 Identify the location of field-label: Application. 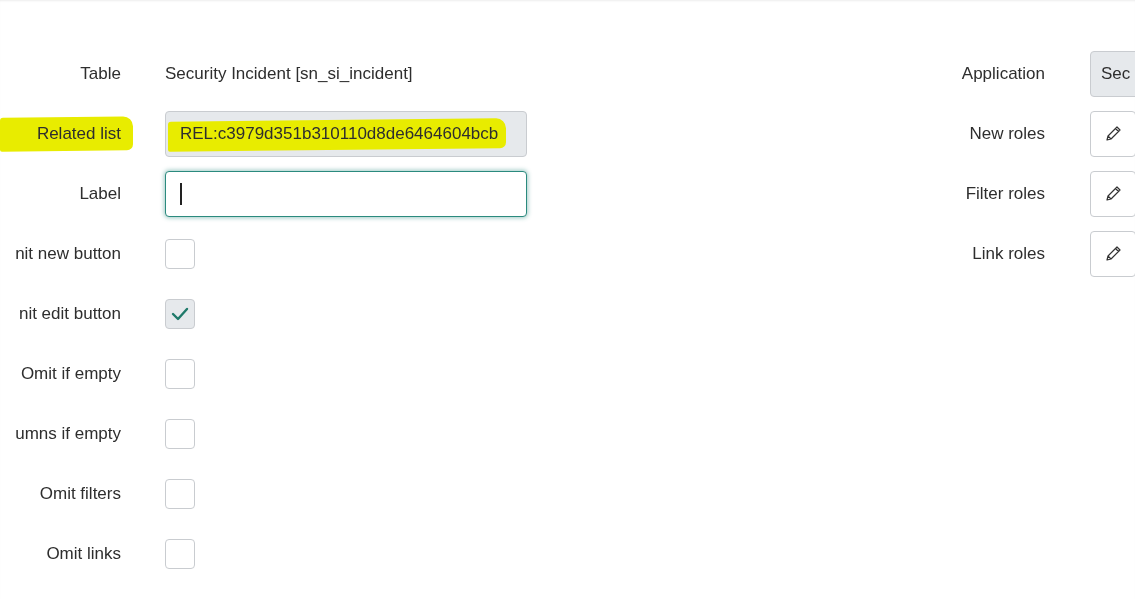
(1003, 74).